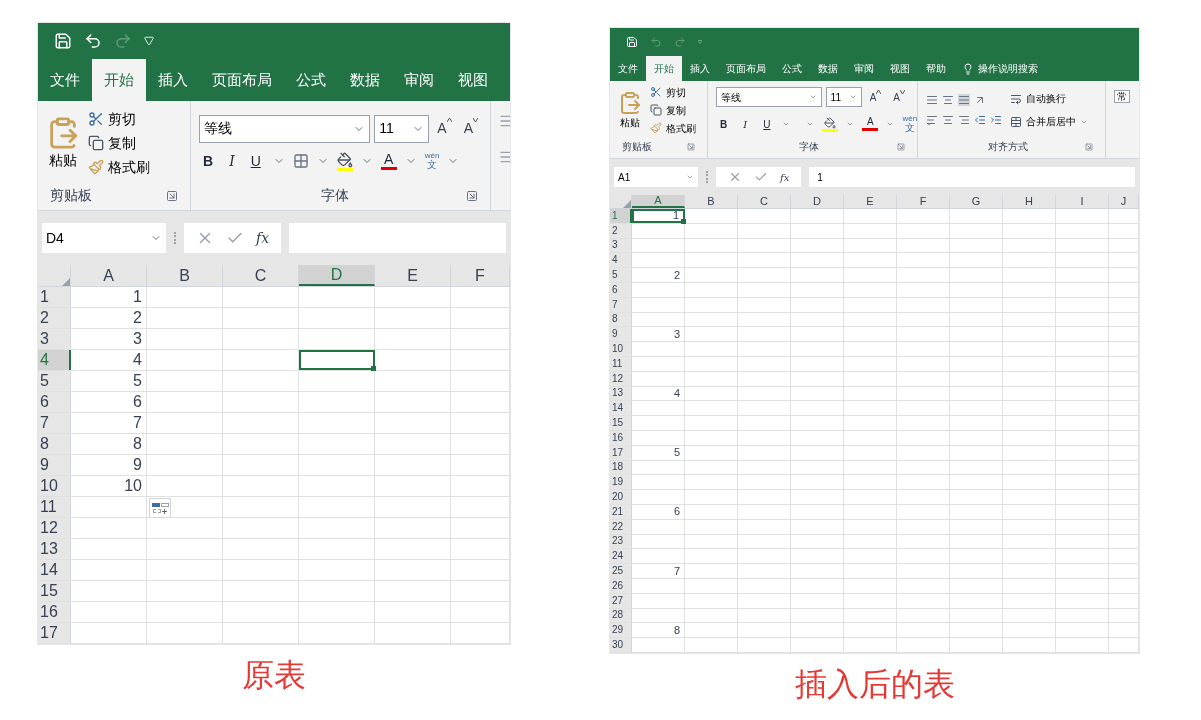 Image resolution: width=1201 pixels, height=720 pixels. Describe the element at coordinates (104, 238) in the screenshot. I see `name-box: D4` at that location.